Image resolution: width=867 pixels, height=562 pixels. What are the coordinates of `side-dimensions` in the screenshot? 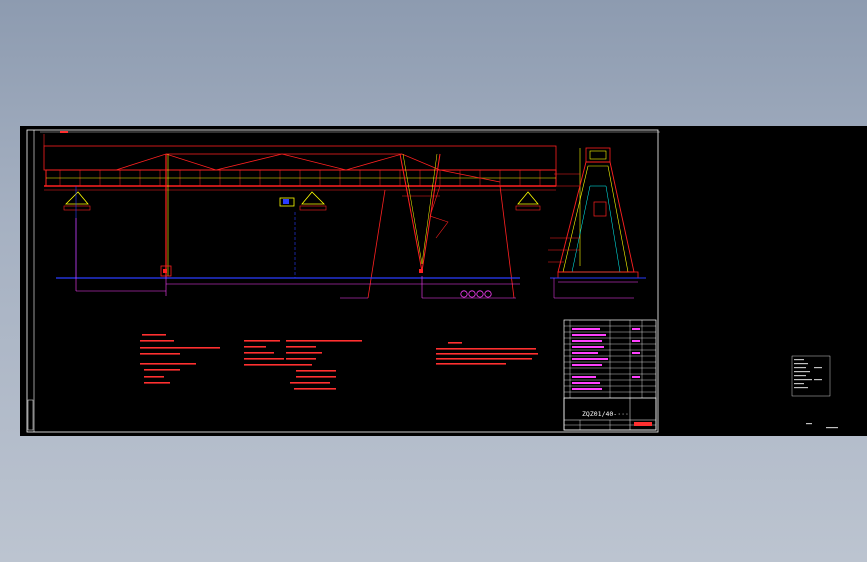 It's located at (595, 288).